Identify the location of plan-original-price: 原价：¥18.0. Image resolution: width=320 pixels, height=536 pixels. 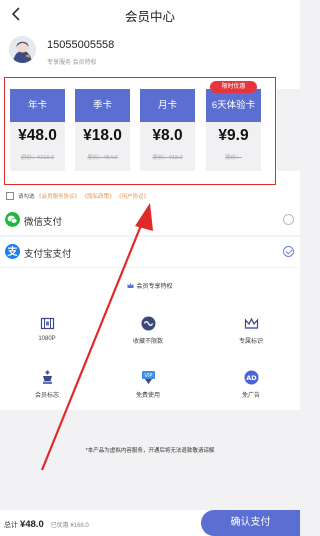
(167, 158).